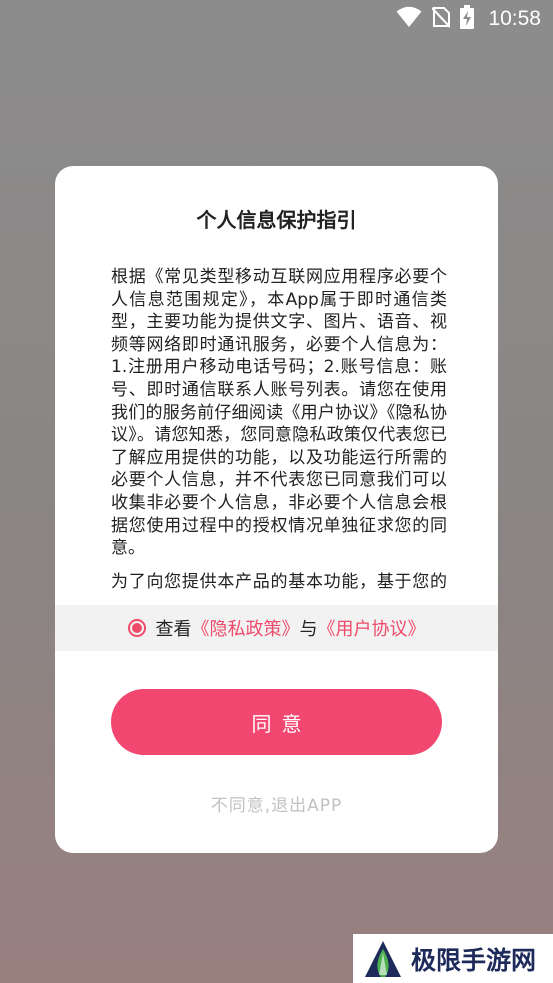 The width and height of the screenshot is (553, 983). What do you see at coordinates (276, 19) in the screenshot?
I see `status-bar: 10:58` at bounding box center [276, 19].